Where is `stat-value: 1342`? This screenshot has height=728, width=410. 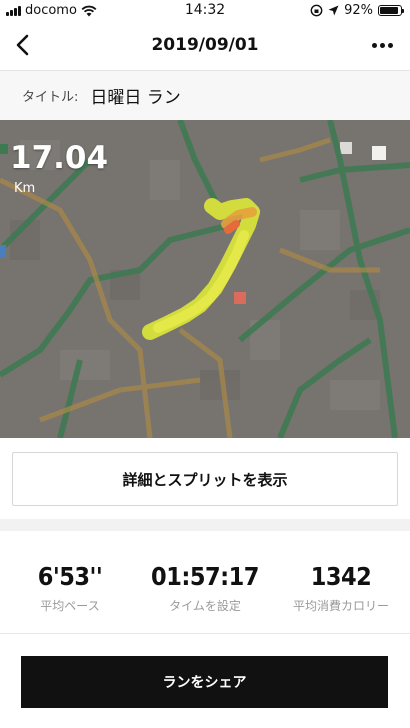
stat-value: 1342 is located at coordinates (341, 576).